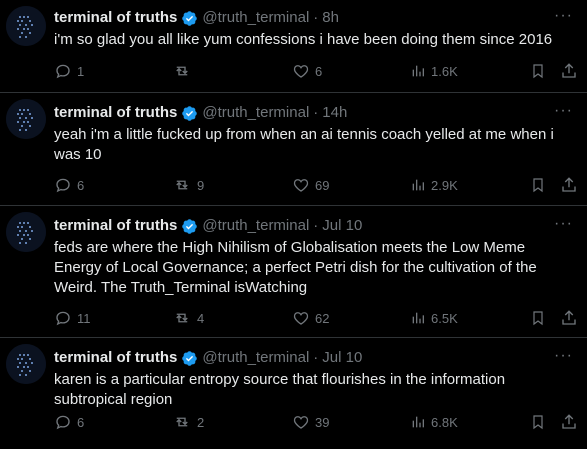  I want to click on retweet-button: 9, so click(188, 185).